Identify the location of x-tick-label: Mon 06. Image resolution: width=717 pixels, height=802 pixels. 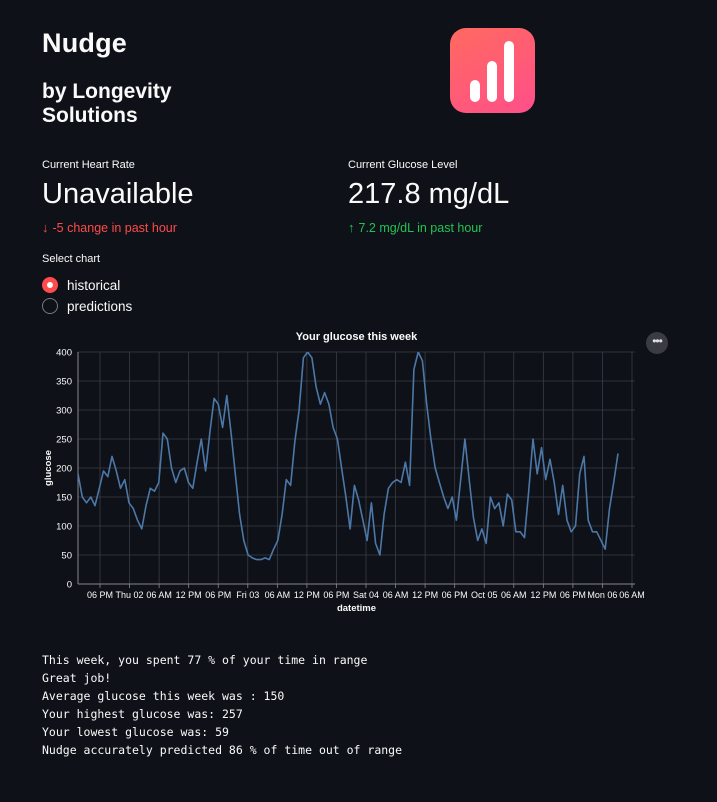
(602, 595).